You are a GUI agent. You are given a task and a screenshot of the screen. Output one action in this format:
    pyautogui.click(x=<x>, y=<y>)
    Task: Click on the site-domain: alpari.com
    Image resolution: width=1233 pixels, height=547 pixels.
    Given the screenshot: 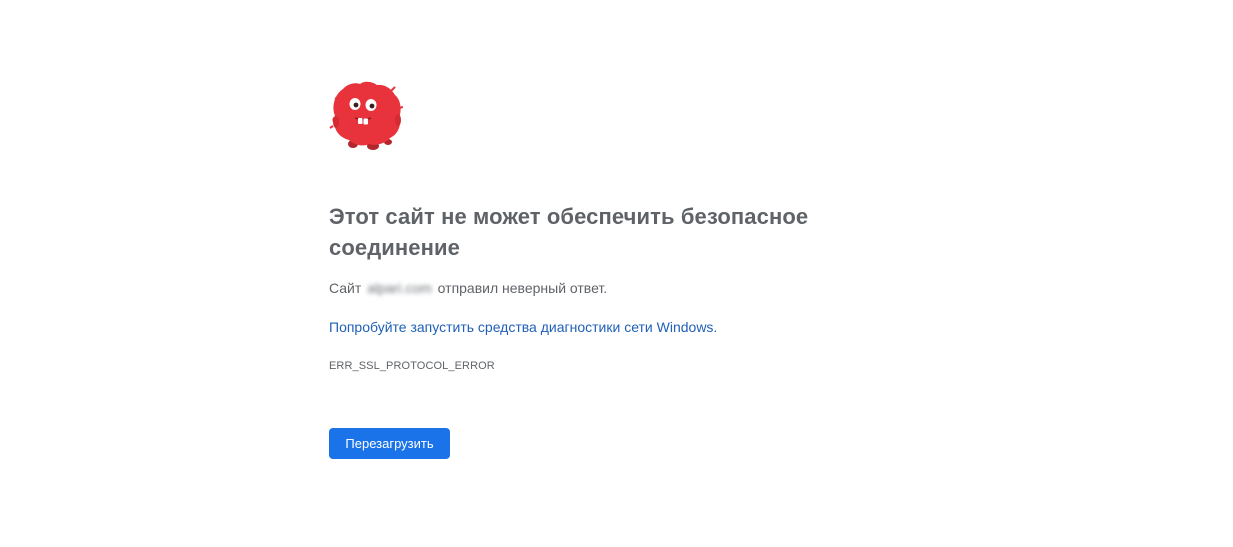 What is the action you would take?
    pyautogui.click(x=399, y=288)
    